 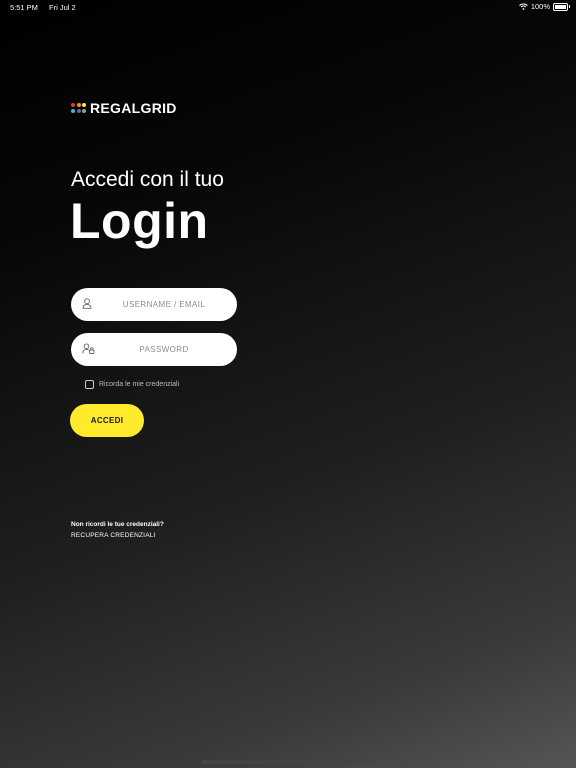 I want to click on password-field, so click(x=154, y=349).